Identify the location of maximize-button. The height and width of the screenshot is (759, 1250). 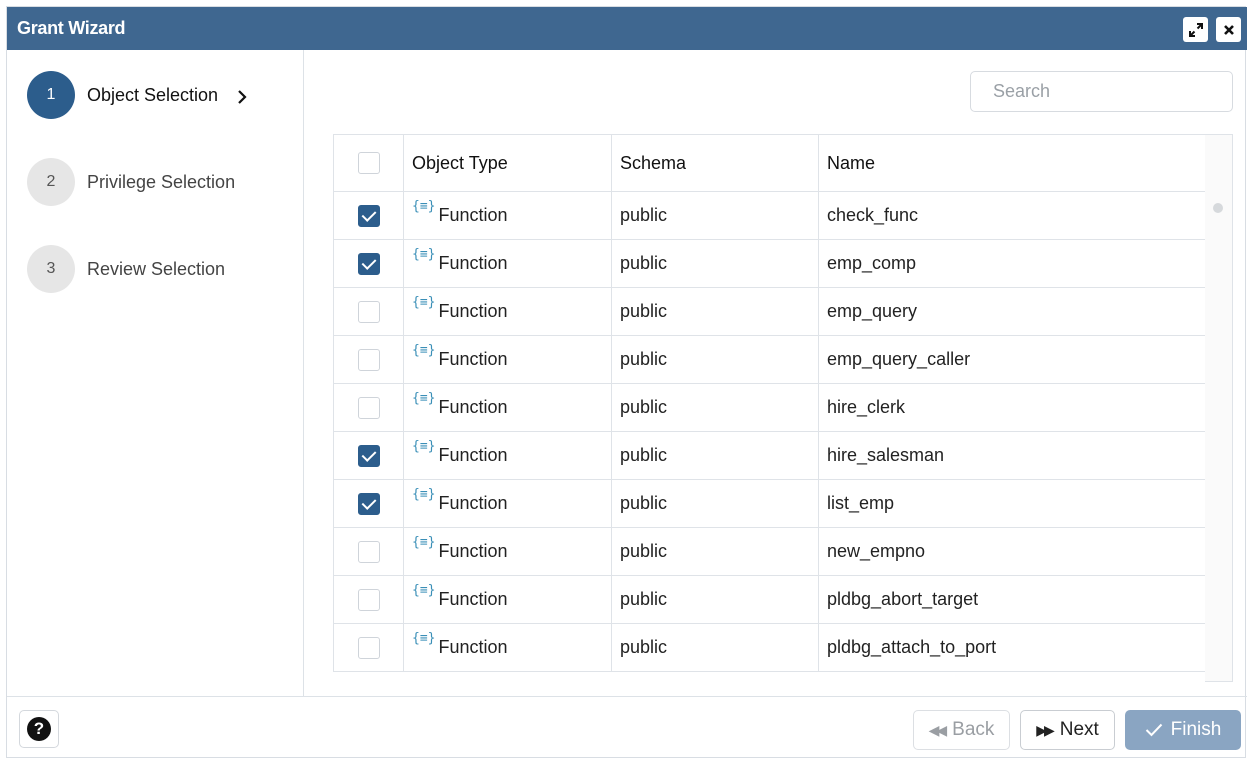
(1195, 29).